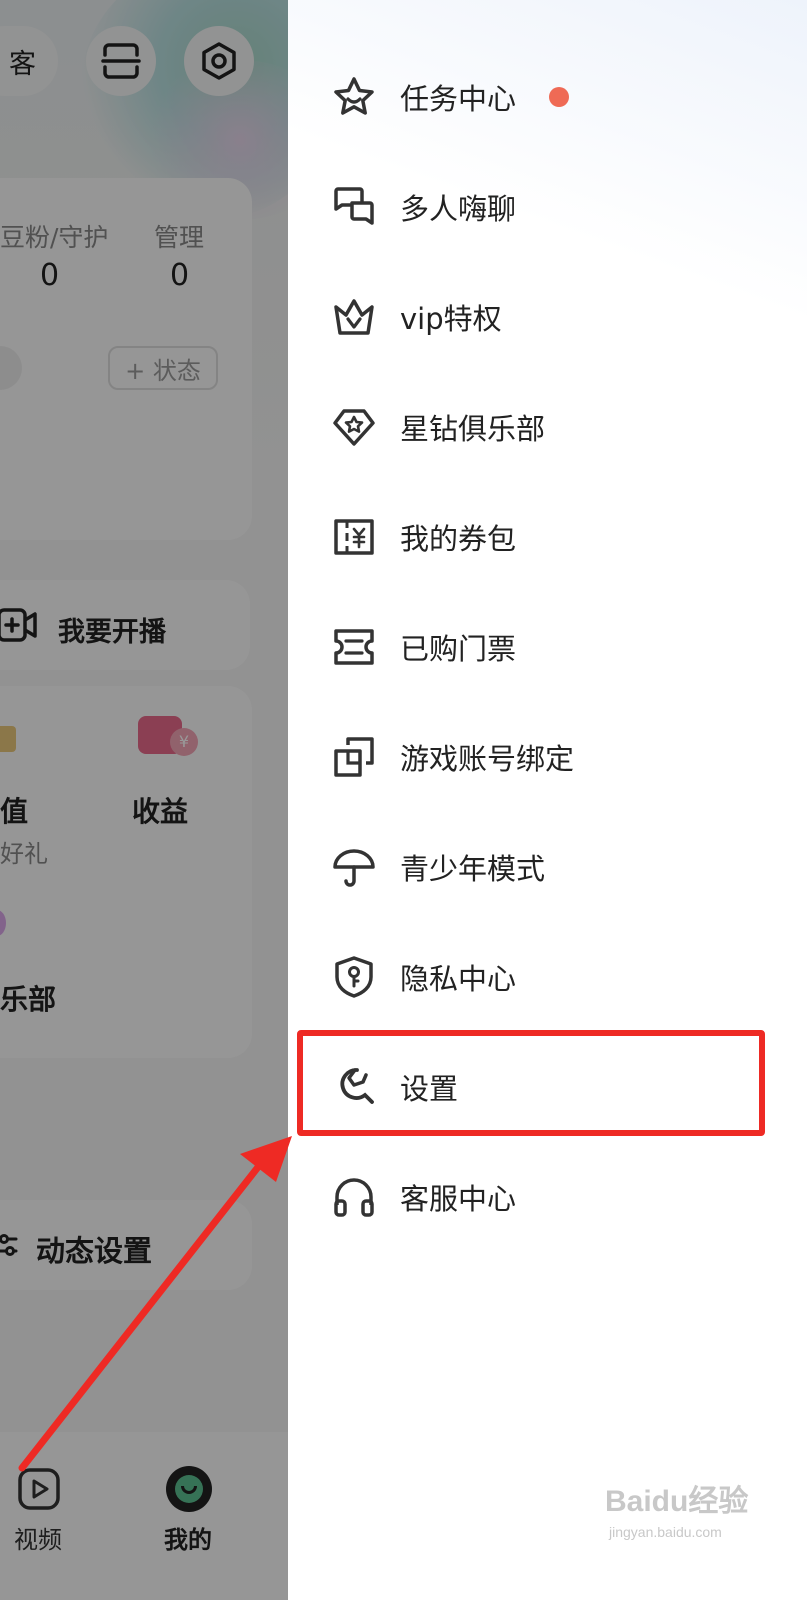 The width and height of the screenshot is (807, 1600). What do you see at coordinates (547, 427) in the screenshot?
I see `drawer-item-star-diamond-club: 星钻俱乐部` at bounding box center [547, 427].